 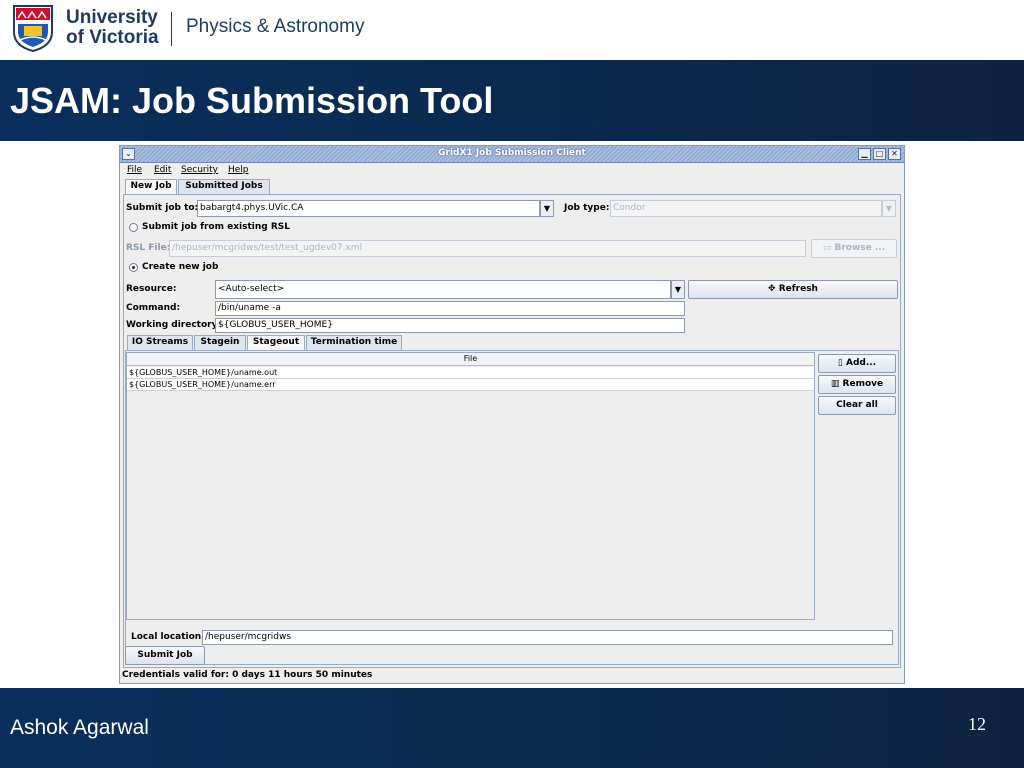 What do you see at coordinates (112, 17) in the screenshot?
I see `university-name-line1: University` at bounding box center [112, 17].